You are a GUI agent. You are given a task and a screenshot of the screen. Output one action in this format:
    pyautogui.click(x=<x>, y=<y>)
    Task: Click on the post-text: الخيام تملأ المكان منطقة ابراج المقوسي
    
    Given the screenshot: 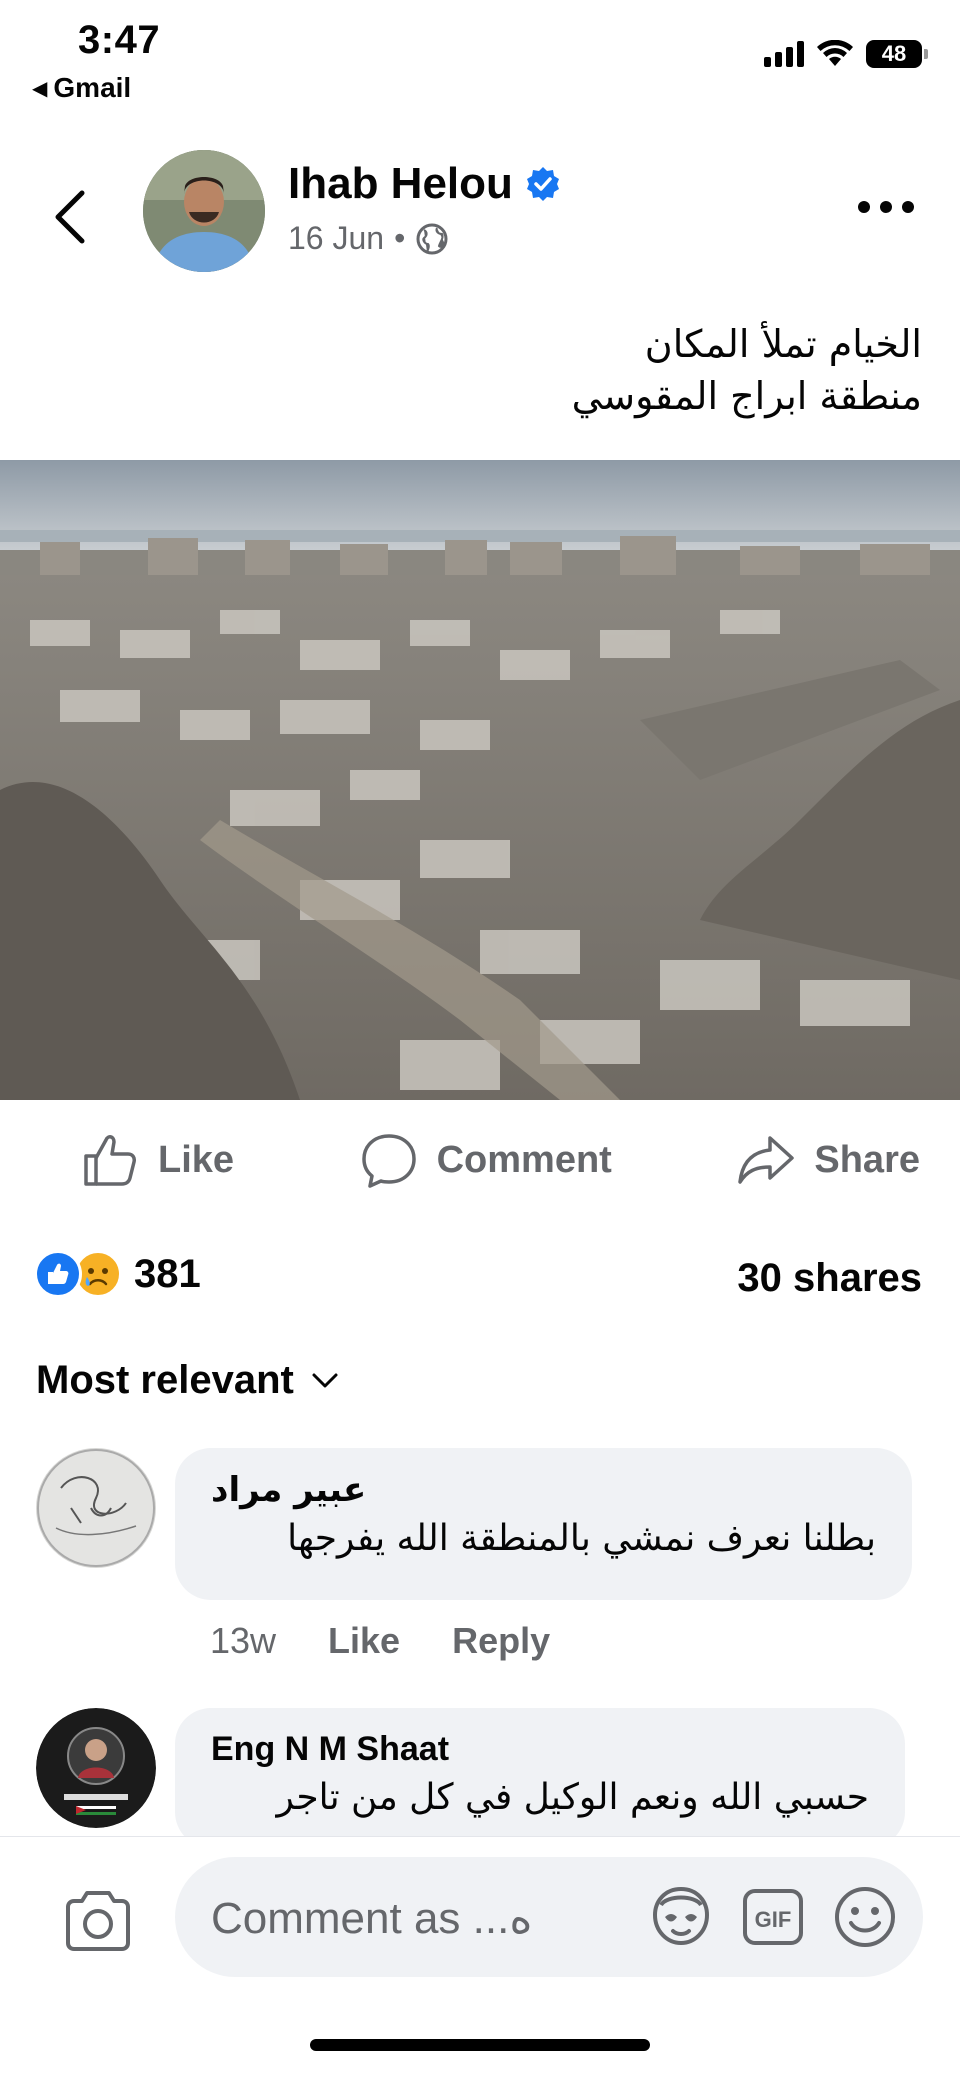 What is the action you would take?
    pyautogui.click(x=747, y=370)
    